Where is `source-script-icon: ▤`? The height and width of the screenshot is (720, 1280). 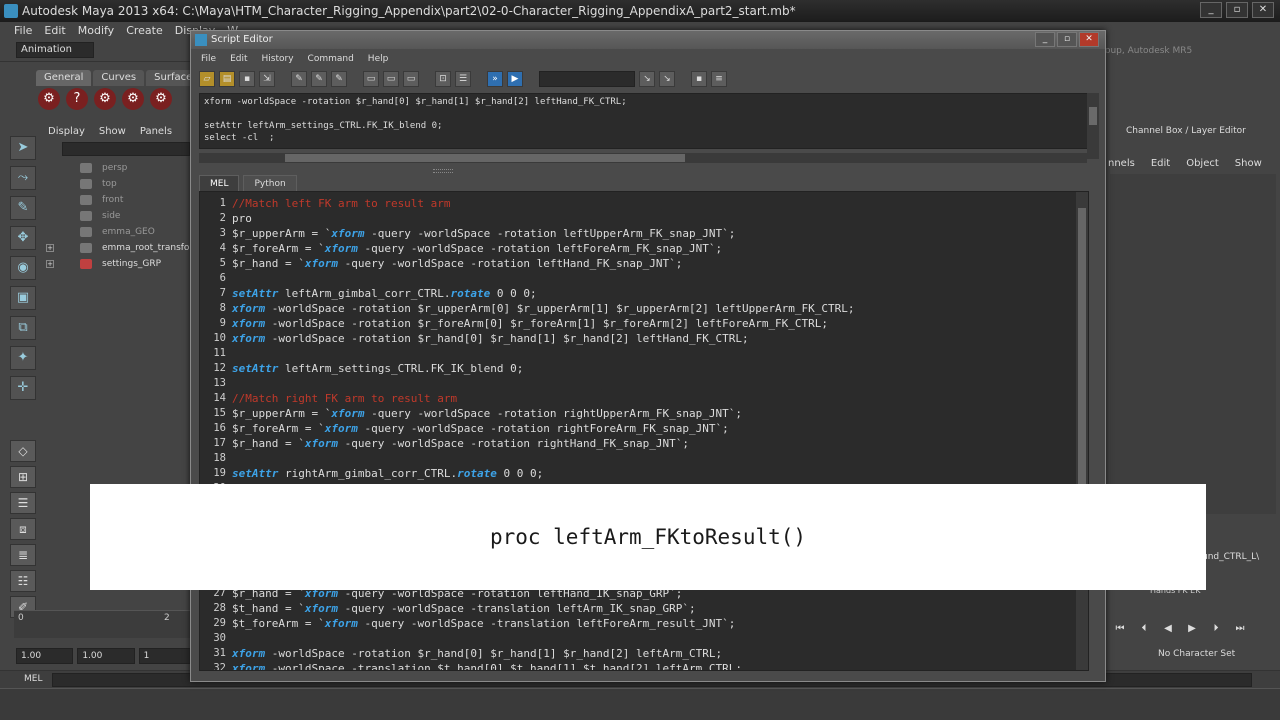 source-script-icon: ▤ is located at coordinates (227, 79).